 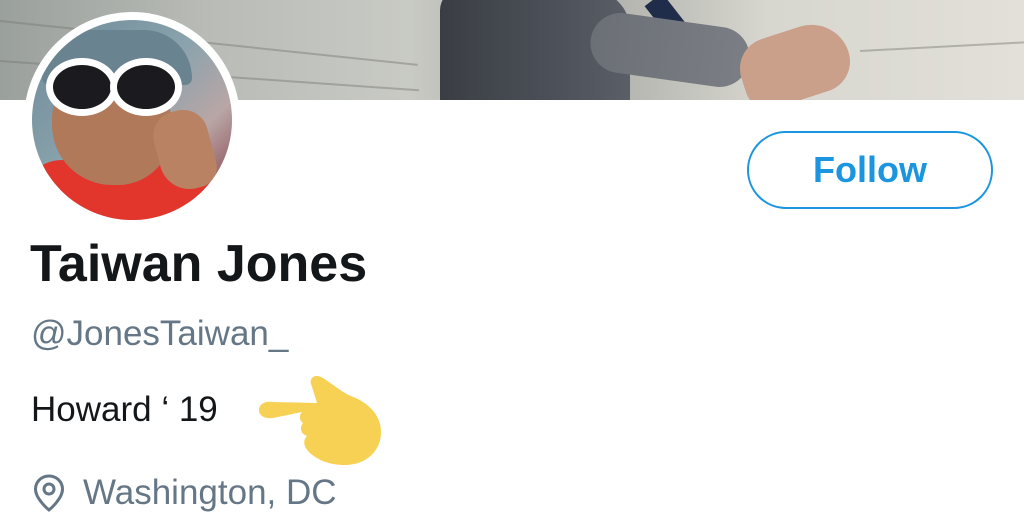 I want to click on avatar, so click(x=132, y=120).